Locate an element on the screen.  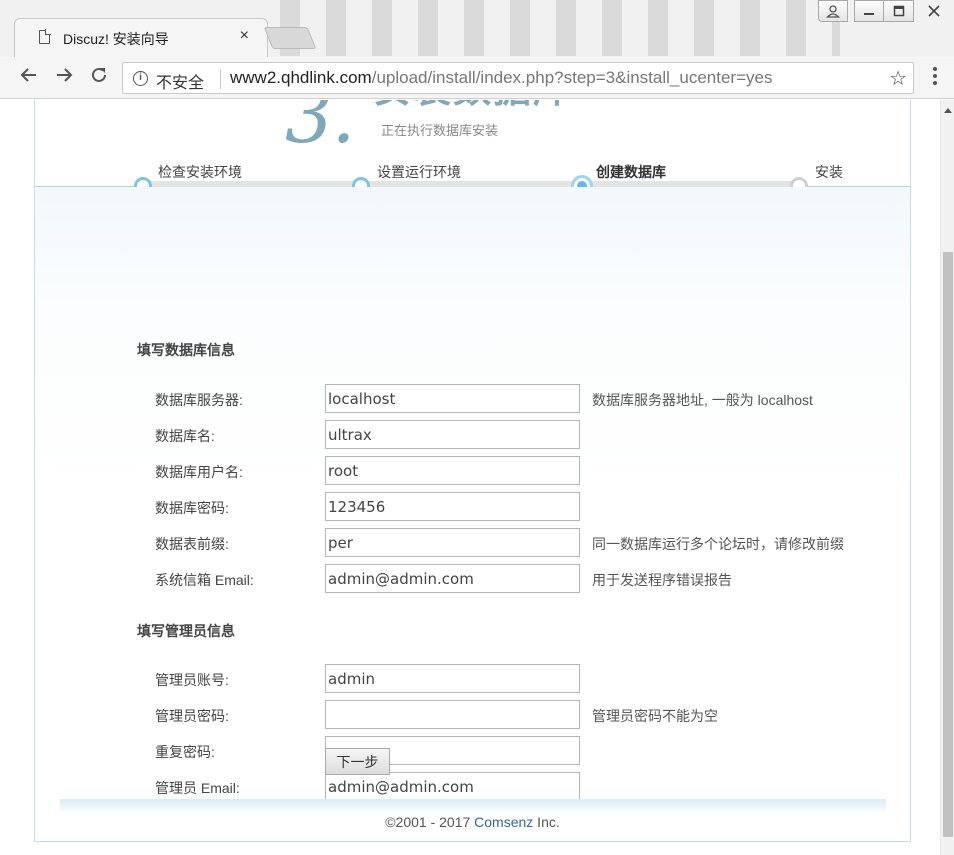
window-close-icon is located at coordinates (934, 11).